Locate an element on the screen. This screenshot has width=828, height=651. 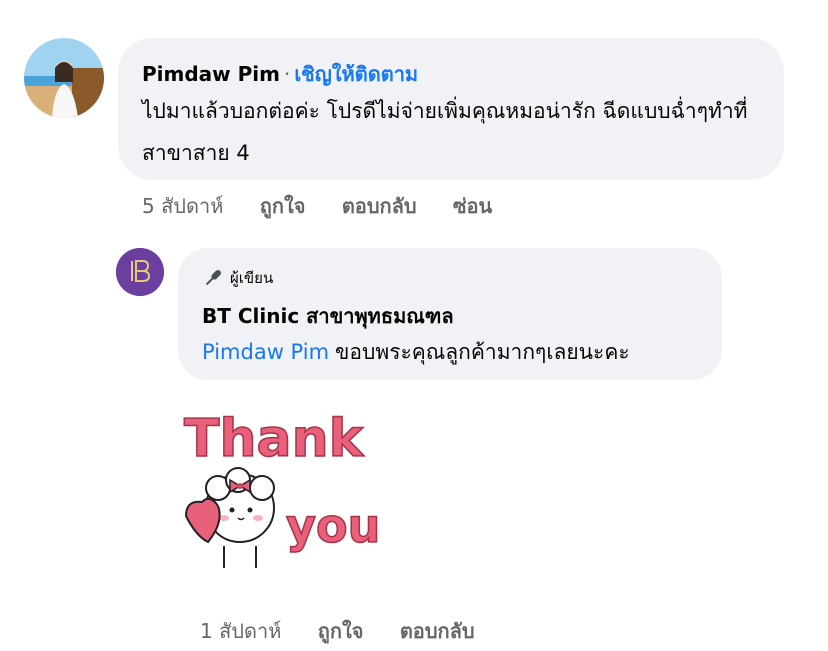
page-avatar is located at coordinates (140, 272).